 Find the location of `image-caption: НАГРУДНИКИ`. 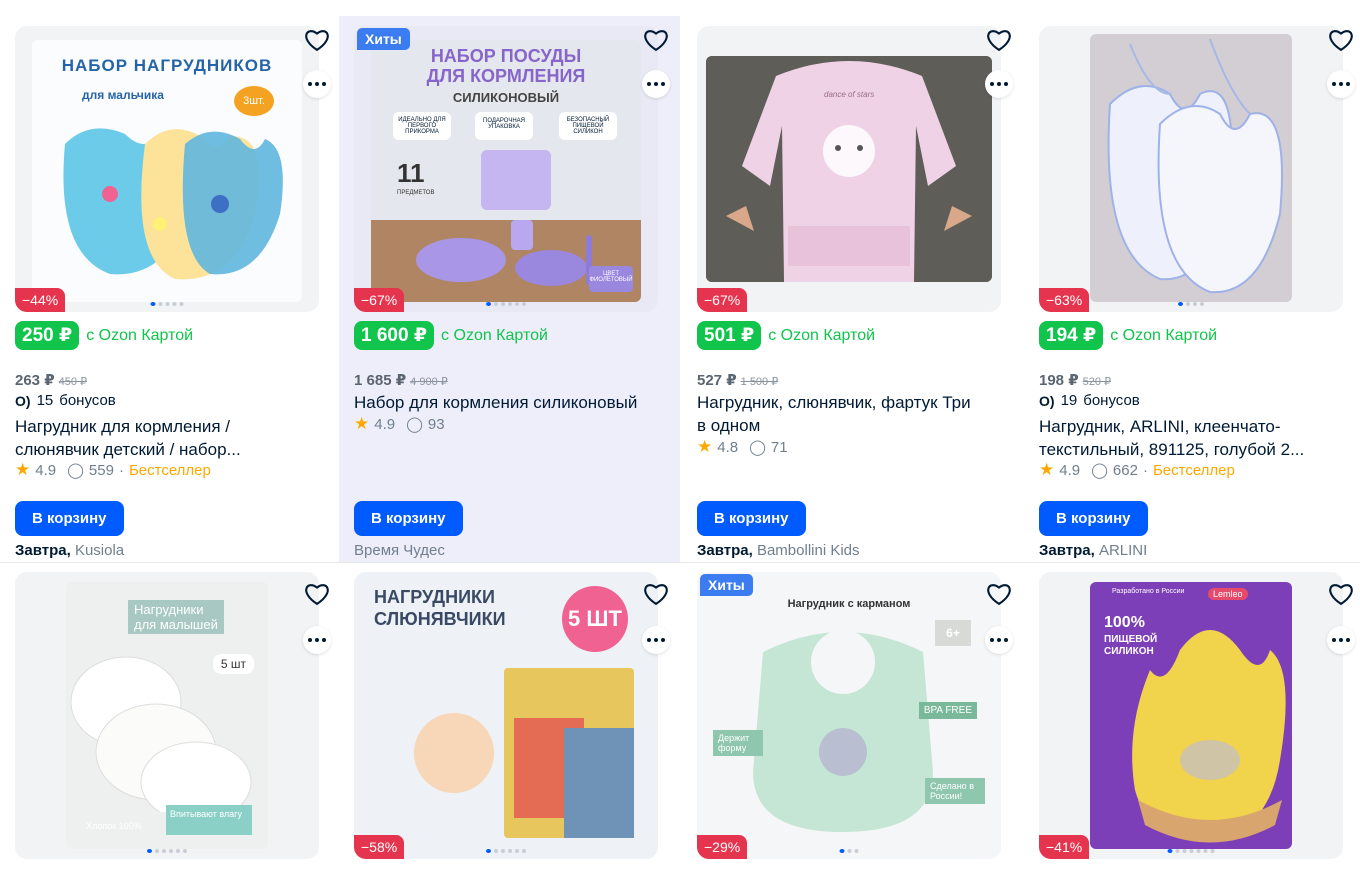

image-caption: НАГРУДНИКИ is located at coordinates (434, 597).